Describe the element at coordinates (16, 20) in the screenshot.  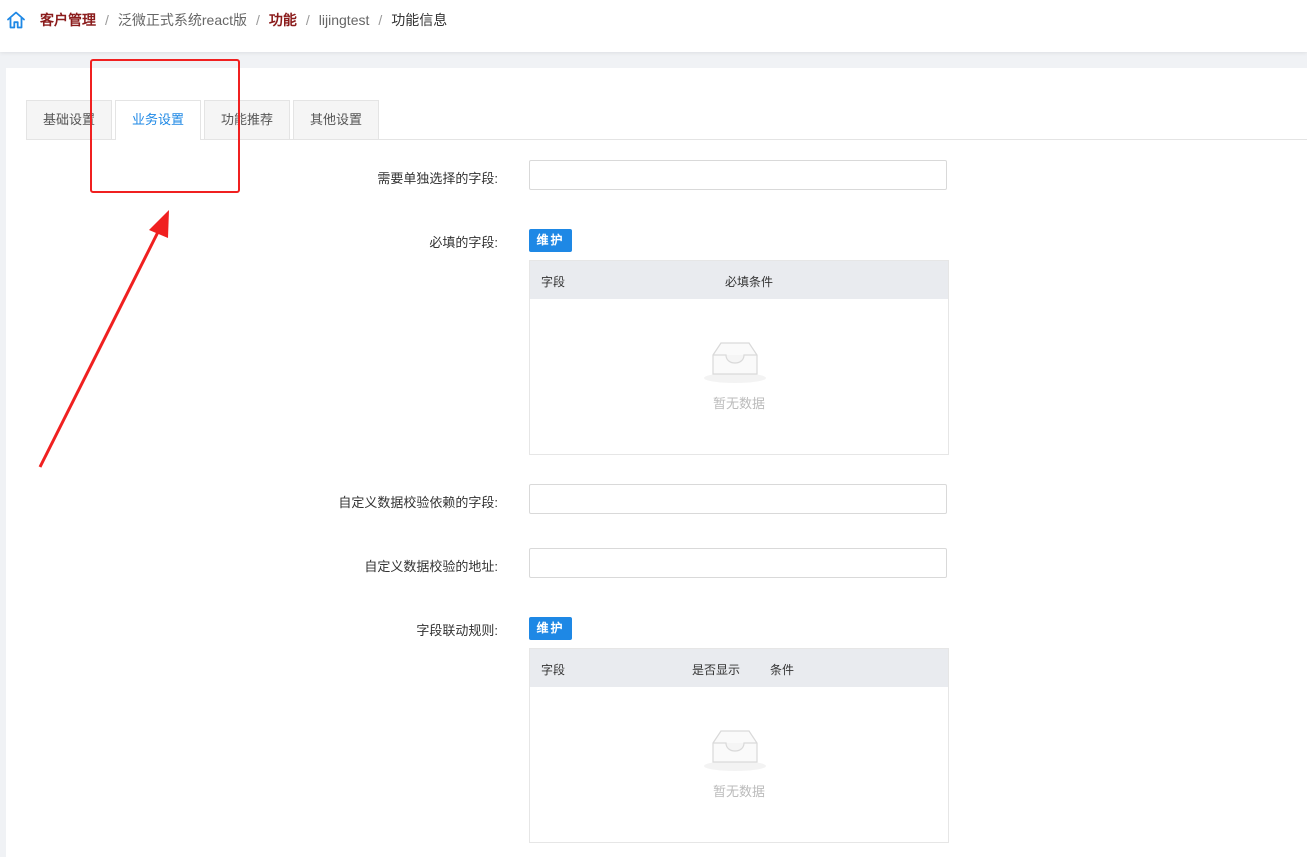
I see `home-icon` at that location.